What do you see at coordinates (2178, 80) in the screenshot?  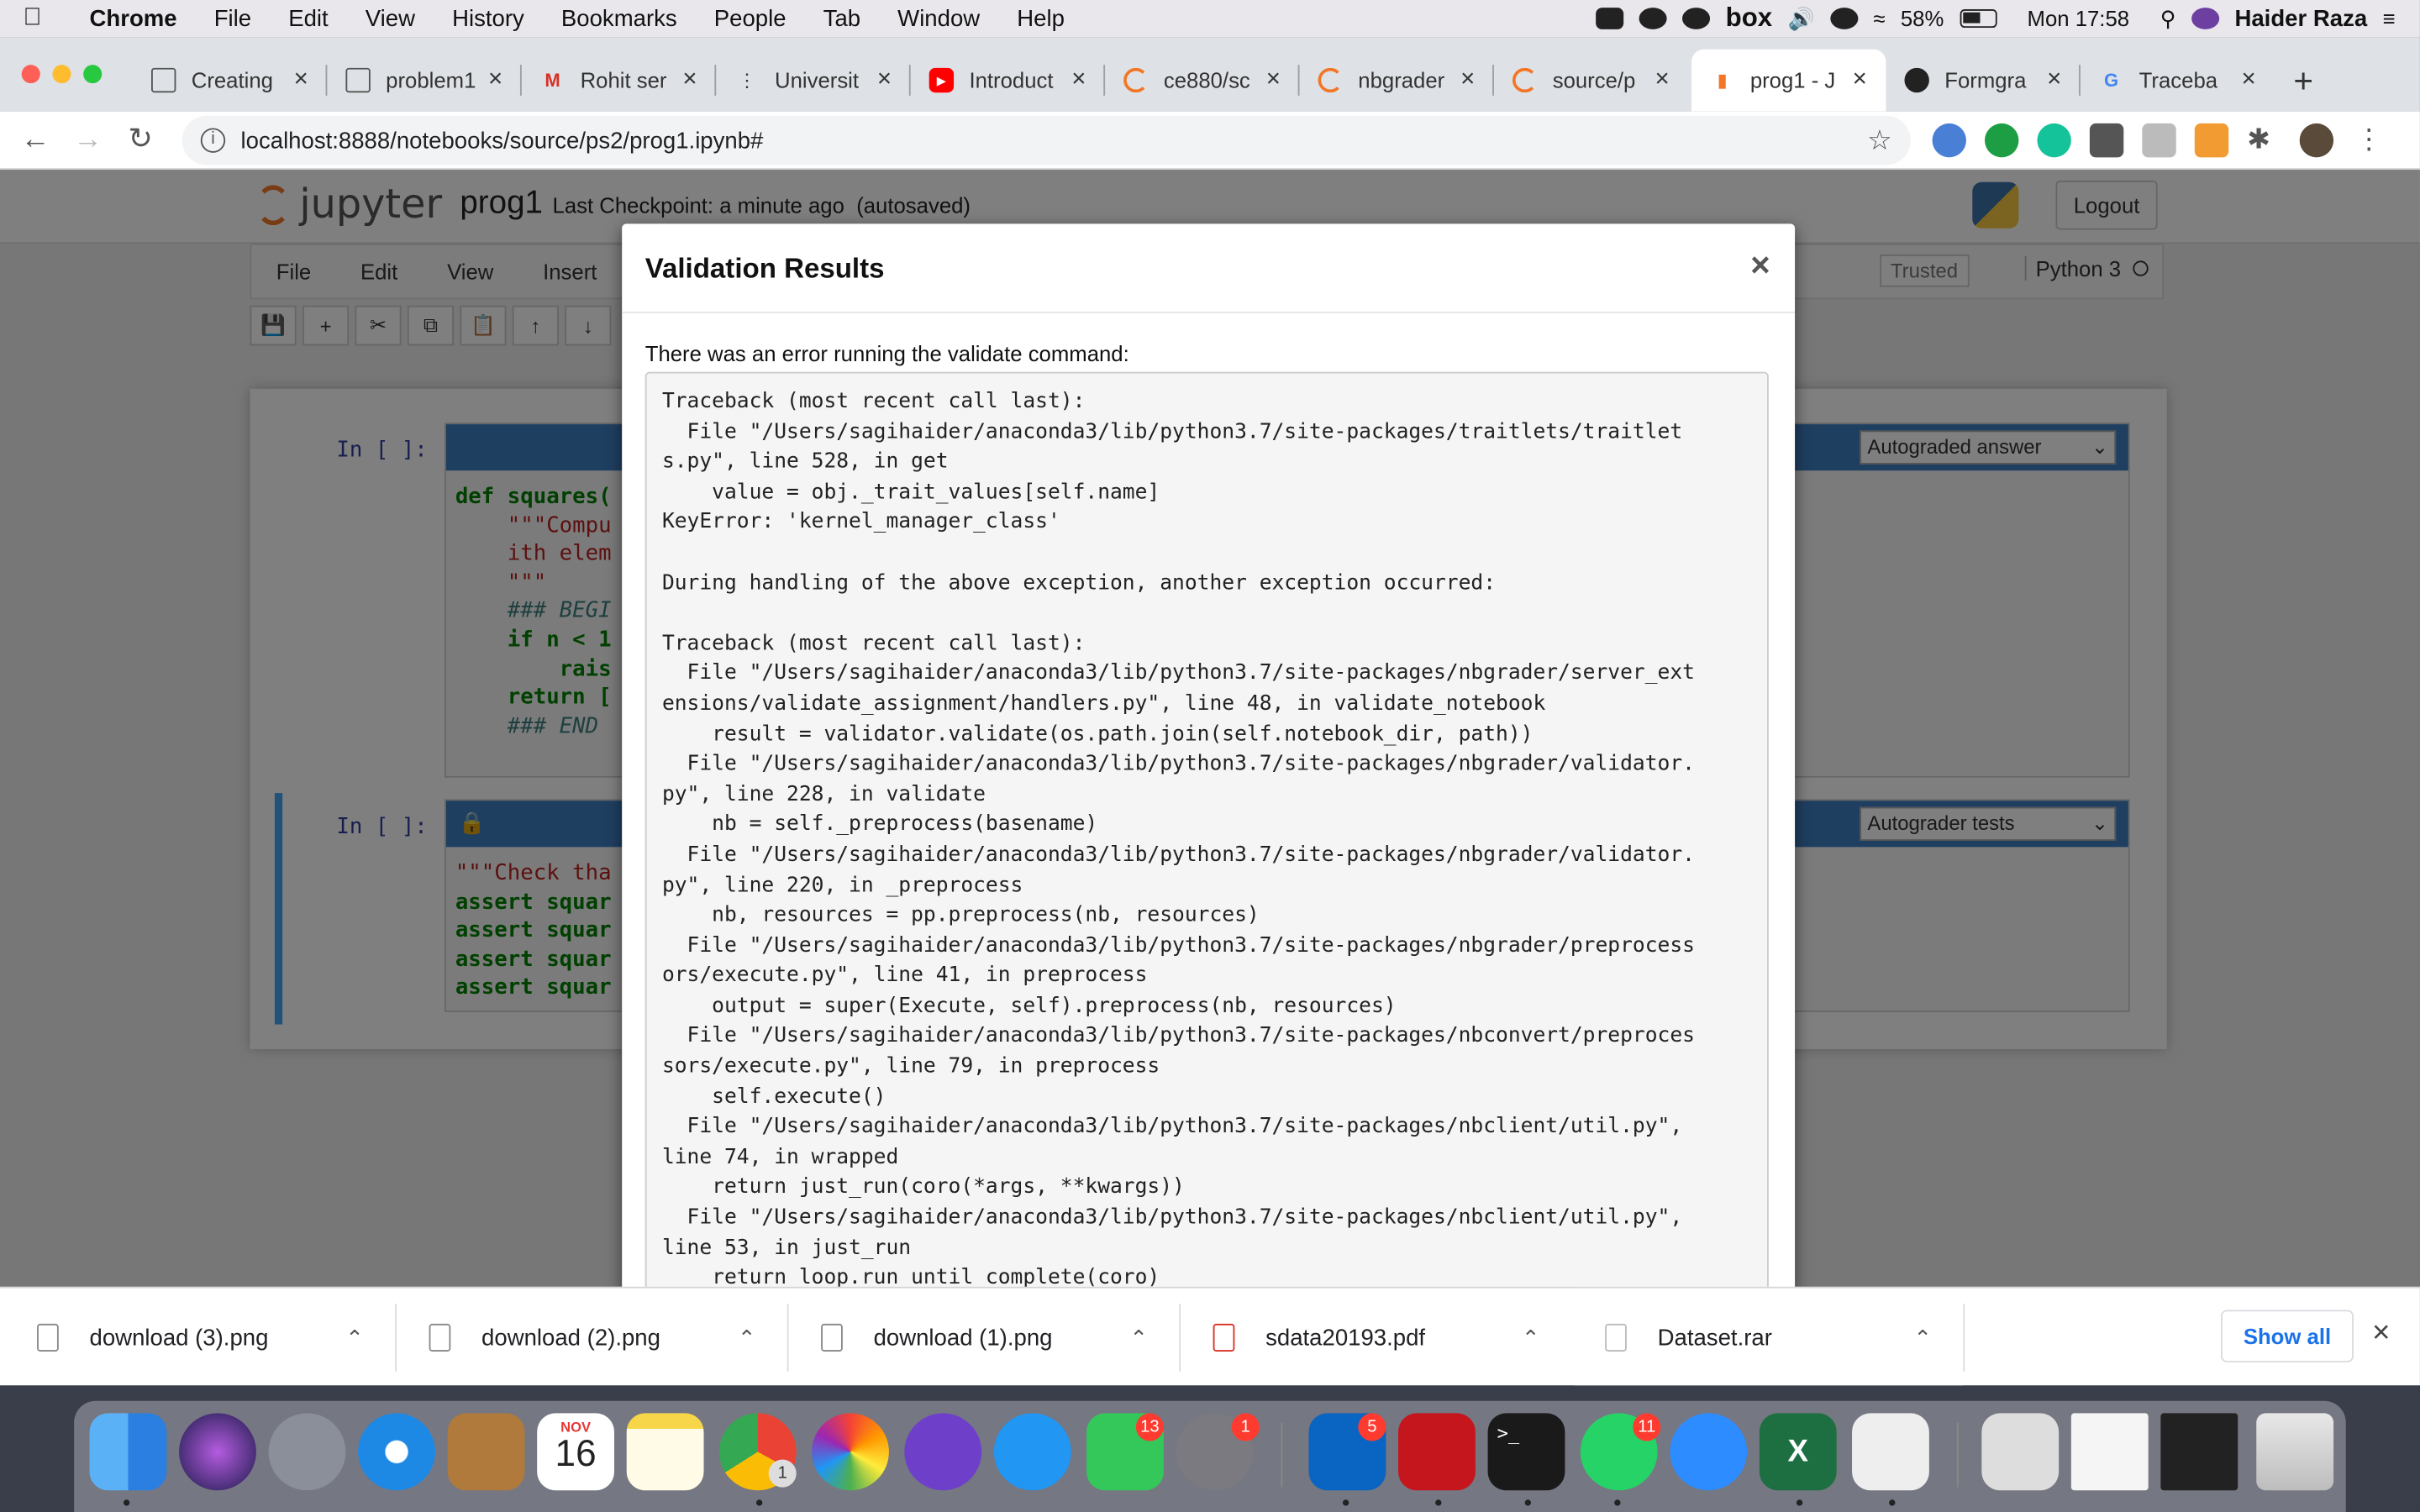 I see `tab-traceback: G Traceba ×` at bounding box center [2178, 80].